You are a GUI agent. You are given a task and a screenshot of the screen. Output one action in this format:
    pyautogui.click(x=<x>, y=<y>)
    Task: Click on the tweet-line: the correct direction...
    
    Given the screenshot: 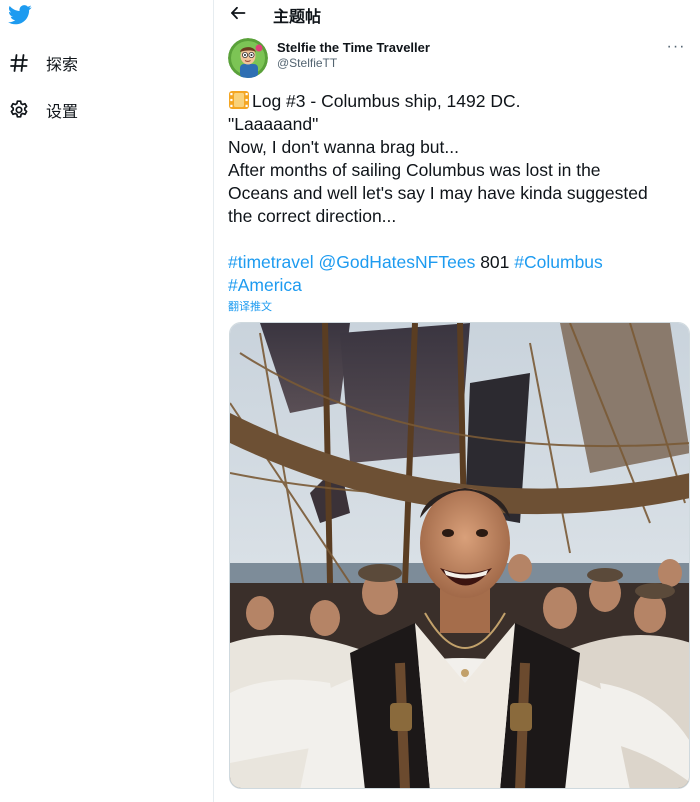 What is the action you would take?
    pyautogui.click(x=312, y=216)
    